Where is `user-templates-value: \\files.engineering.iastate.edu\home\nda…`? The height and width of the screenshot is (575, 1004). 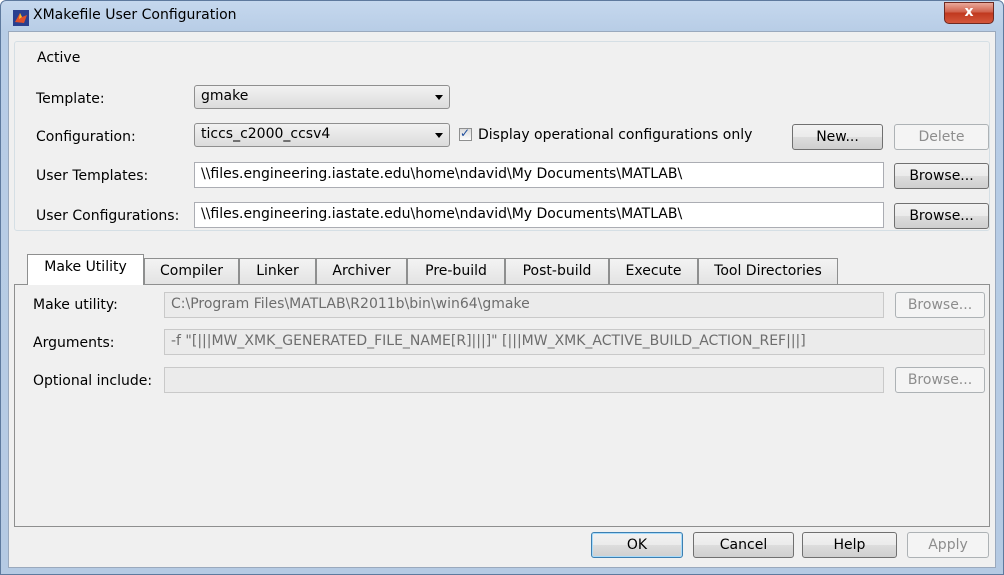
user-templates-value: \\files.engineering.iastate.edu\home\nda… is located at coordinates (442, 174).